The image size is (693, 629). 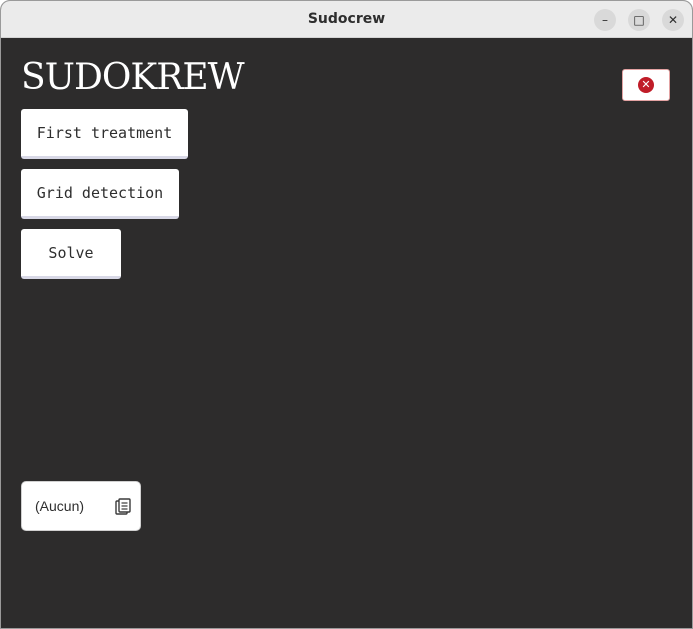 I want to click on solve-label: Solve, so click(x=71, y=252).